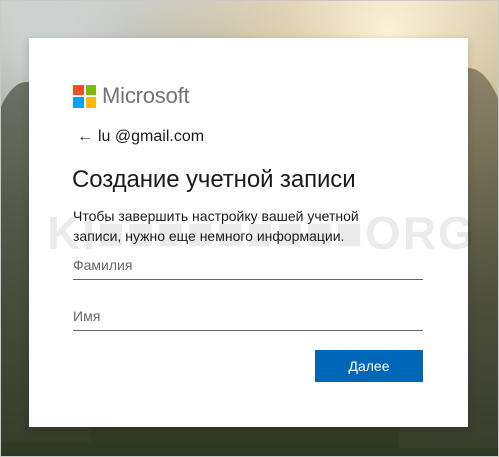 This screenshot has width=499, height=457. Describe the element at coordinates (90, 102) in the screenshot. I see `microsoft-logo-yellow-square` at that location.